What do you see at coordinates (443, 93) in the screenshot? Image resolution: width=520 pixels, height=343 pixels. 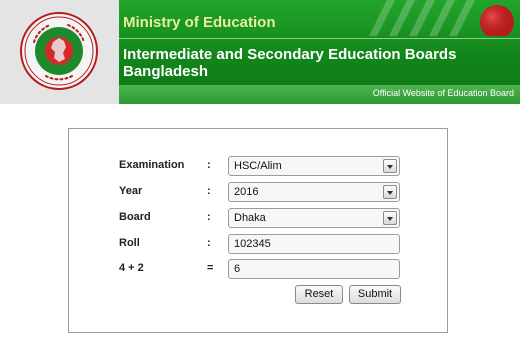 I see `official-website-text: Official Website of Education Board` at bounding box center [443, 93].